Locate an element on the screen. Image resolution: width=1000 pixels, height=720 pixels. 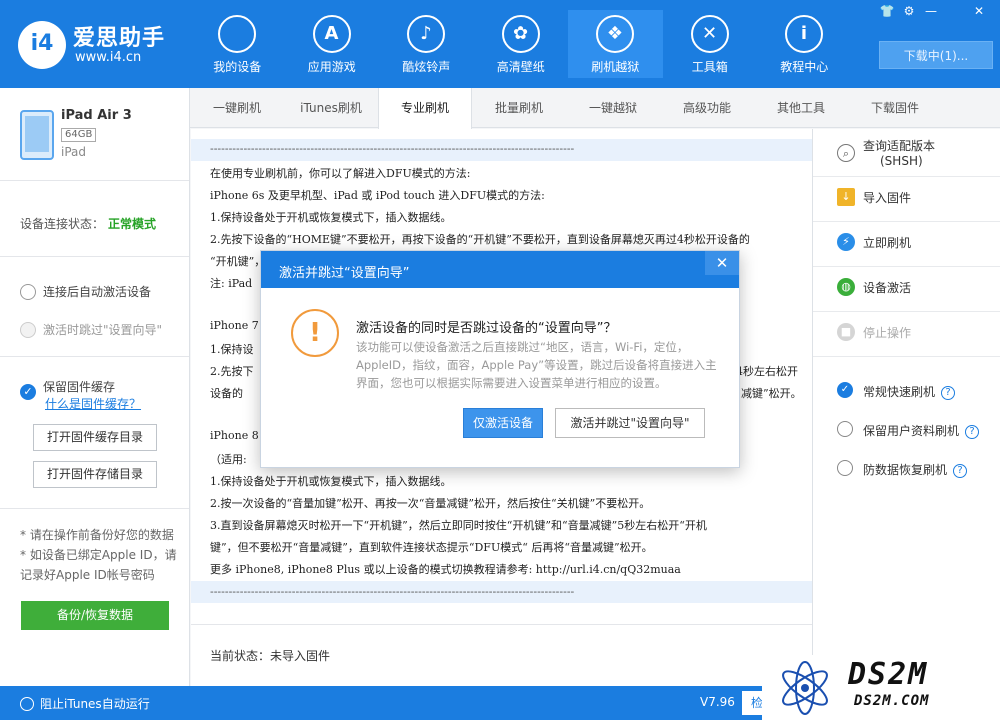
tab-other-tools: 其他工具 is located at coordinates (801, 108).